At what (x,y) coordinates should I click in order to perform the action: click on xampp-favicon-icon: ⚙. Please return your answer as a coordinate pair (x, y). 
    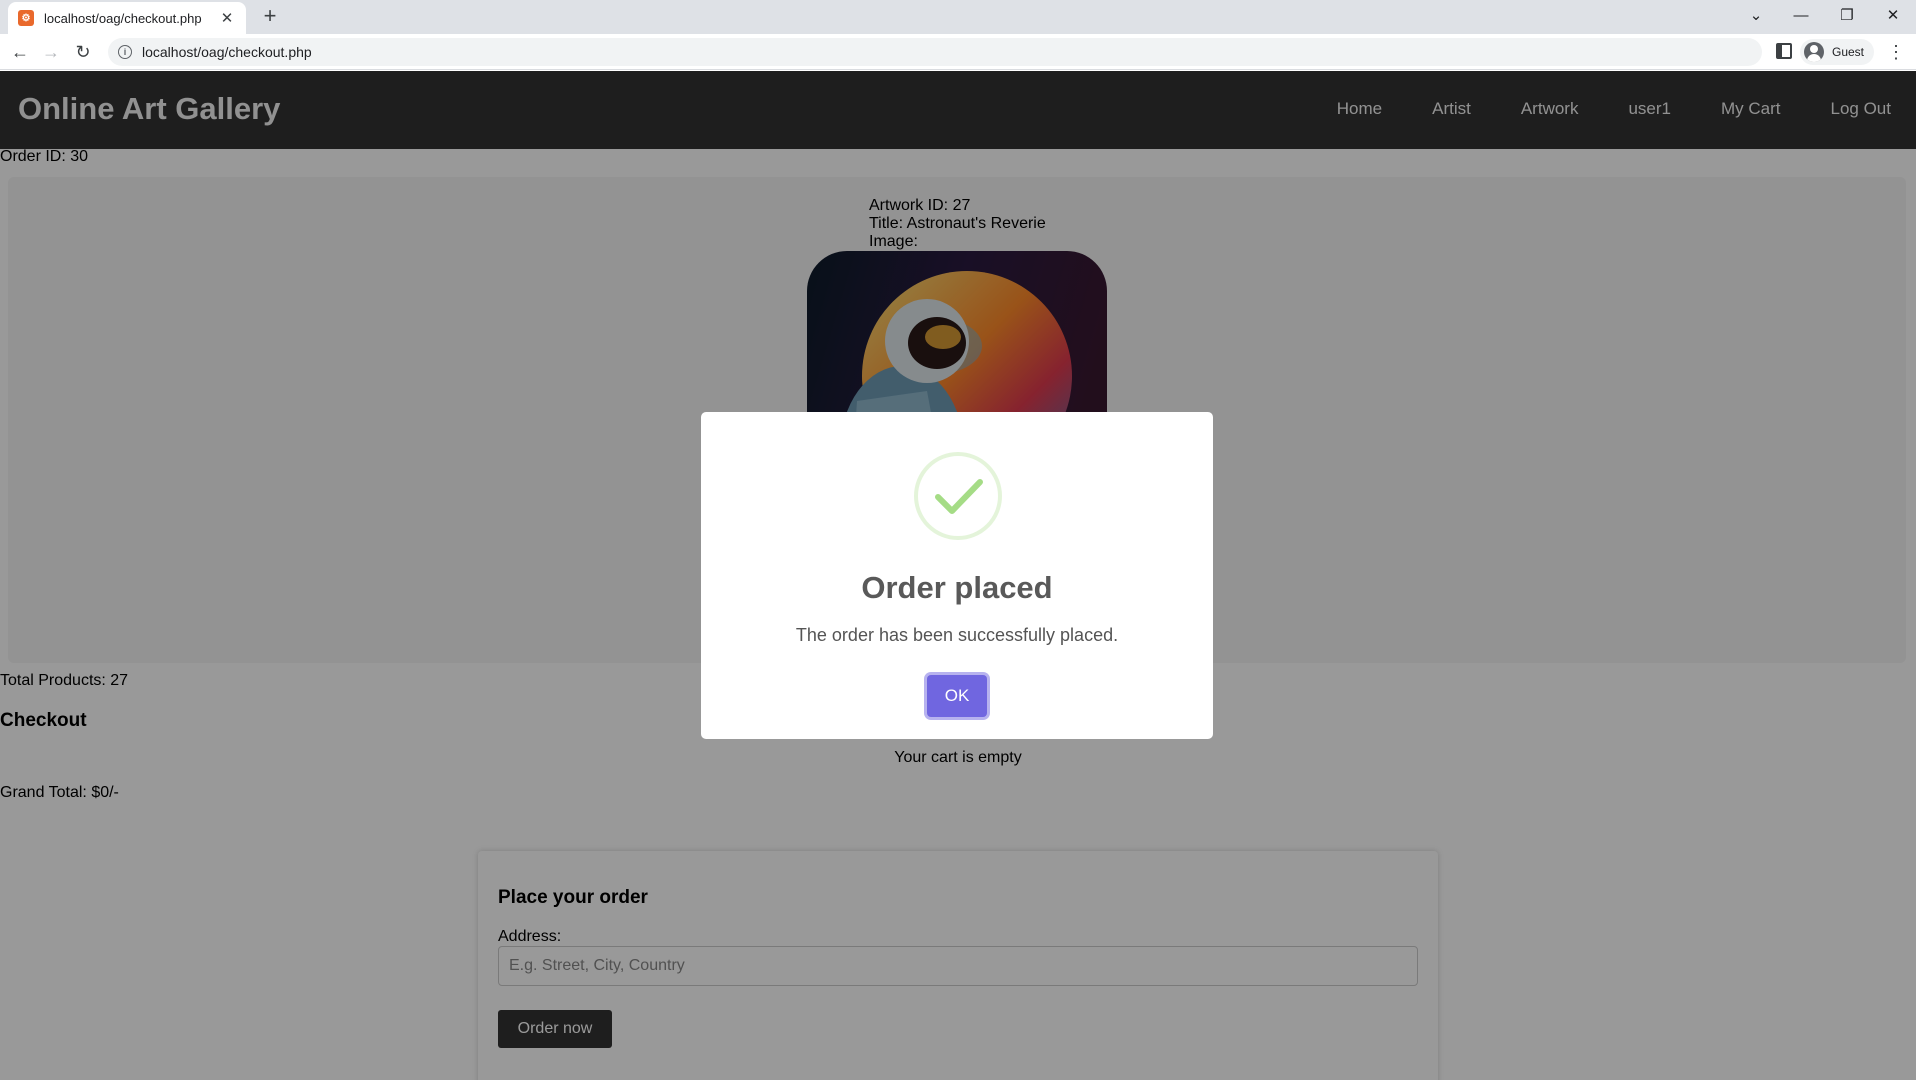
    Looking at the image, I should click on (26, 18).